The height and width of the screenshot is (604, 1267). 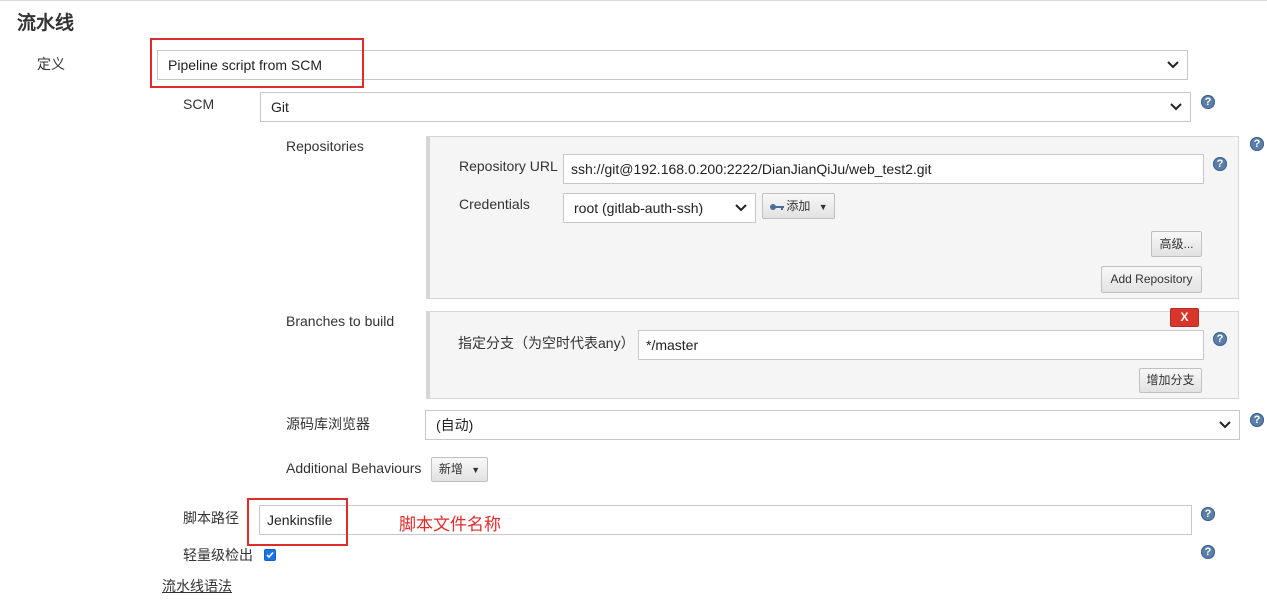 I want to click on checkmark-icon, so click(x=270, y=555).